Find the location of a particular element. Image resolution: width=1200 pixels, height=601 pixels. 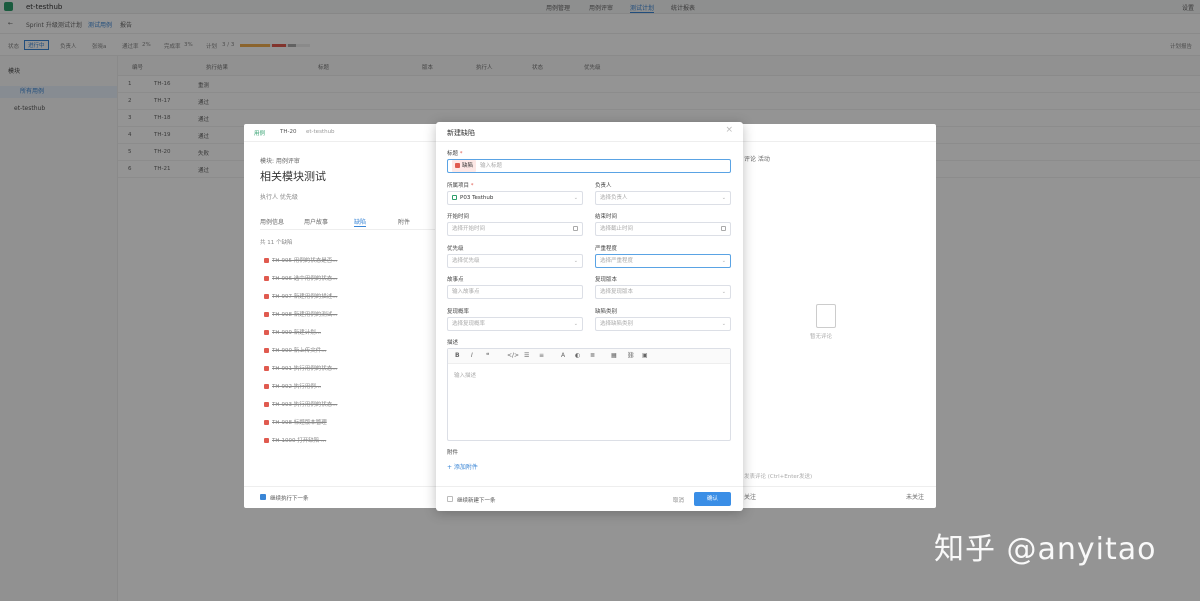

continue-execute-label: 继续执行下一条 is located at coordinates (289, 499).